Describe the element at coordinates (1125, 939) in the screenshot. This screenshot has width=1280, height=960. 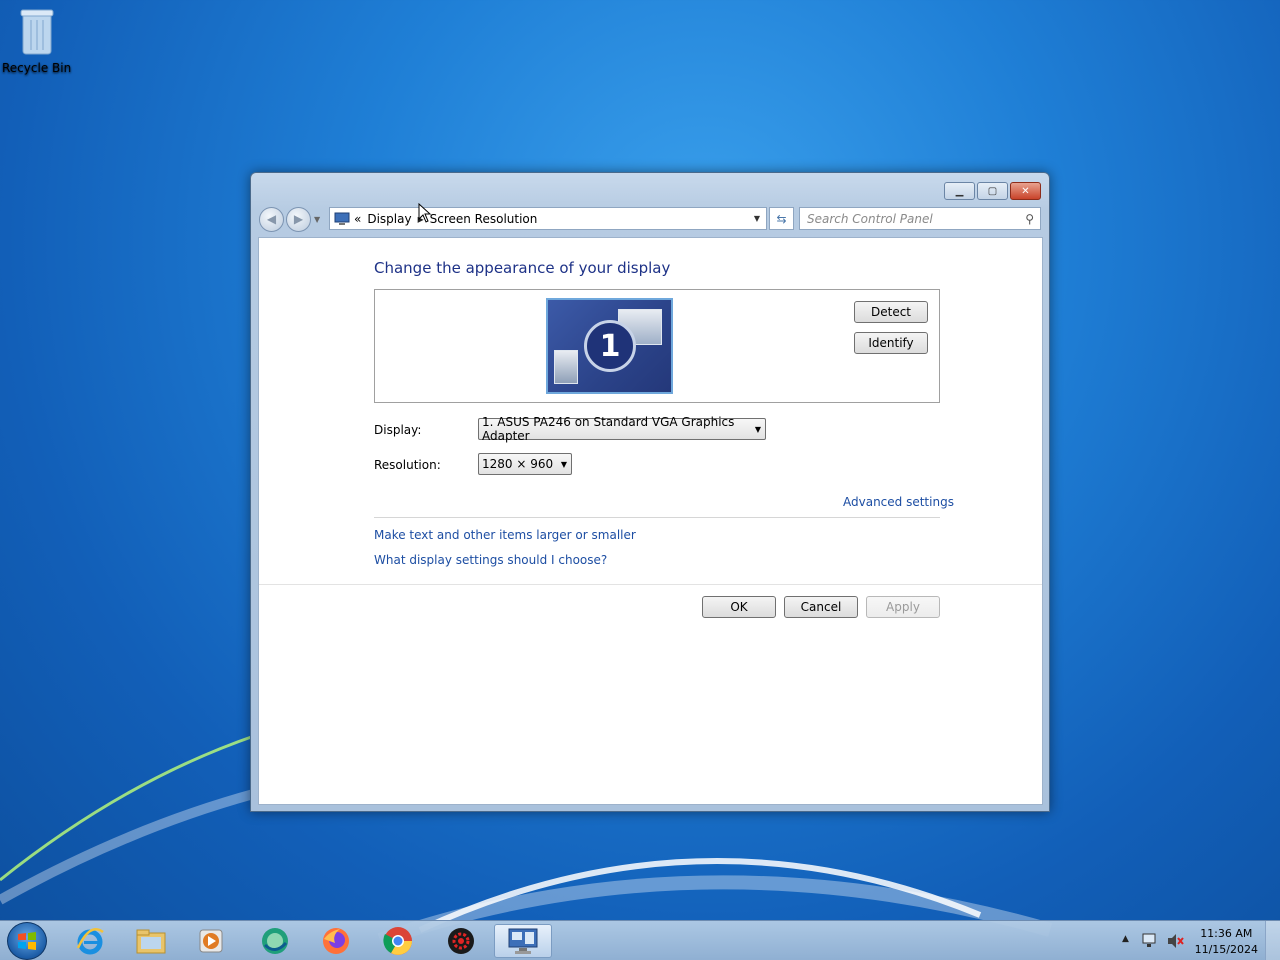
I see `show-hidden-icons-icon: ▲` at that location.